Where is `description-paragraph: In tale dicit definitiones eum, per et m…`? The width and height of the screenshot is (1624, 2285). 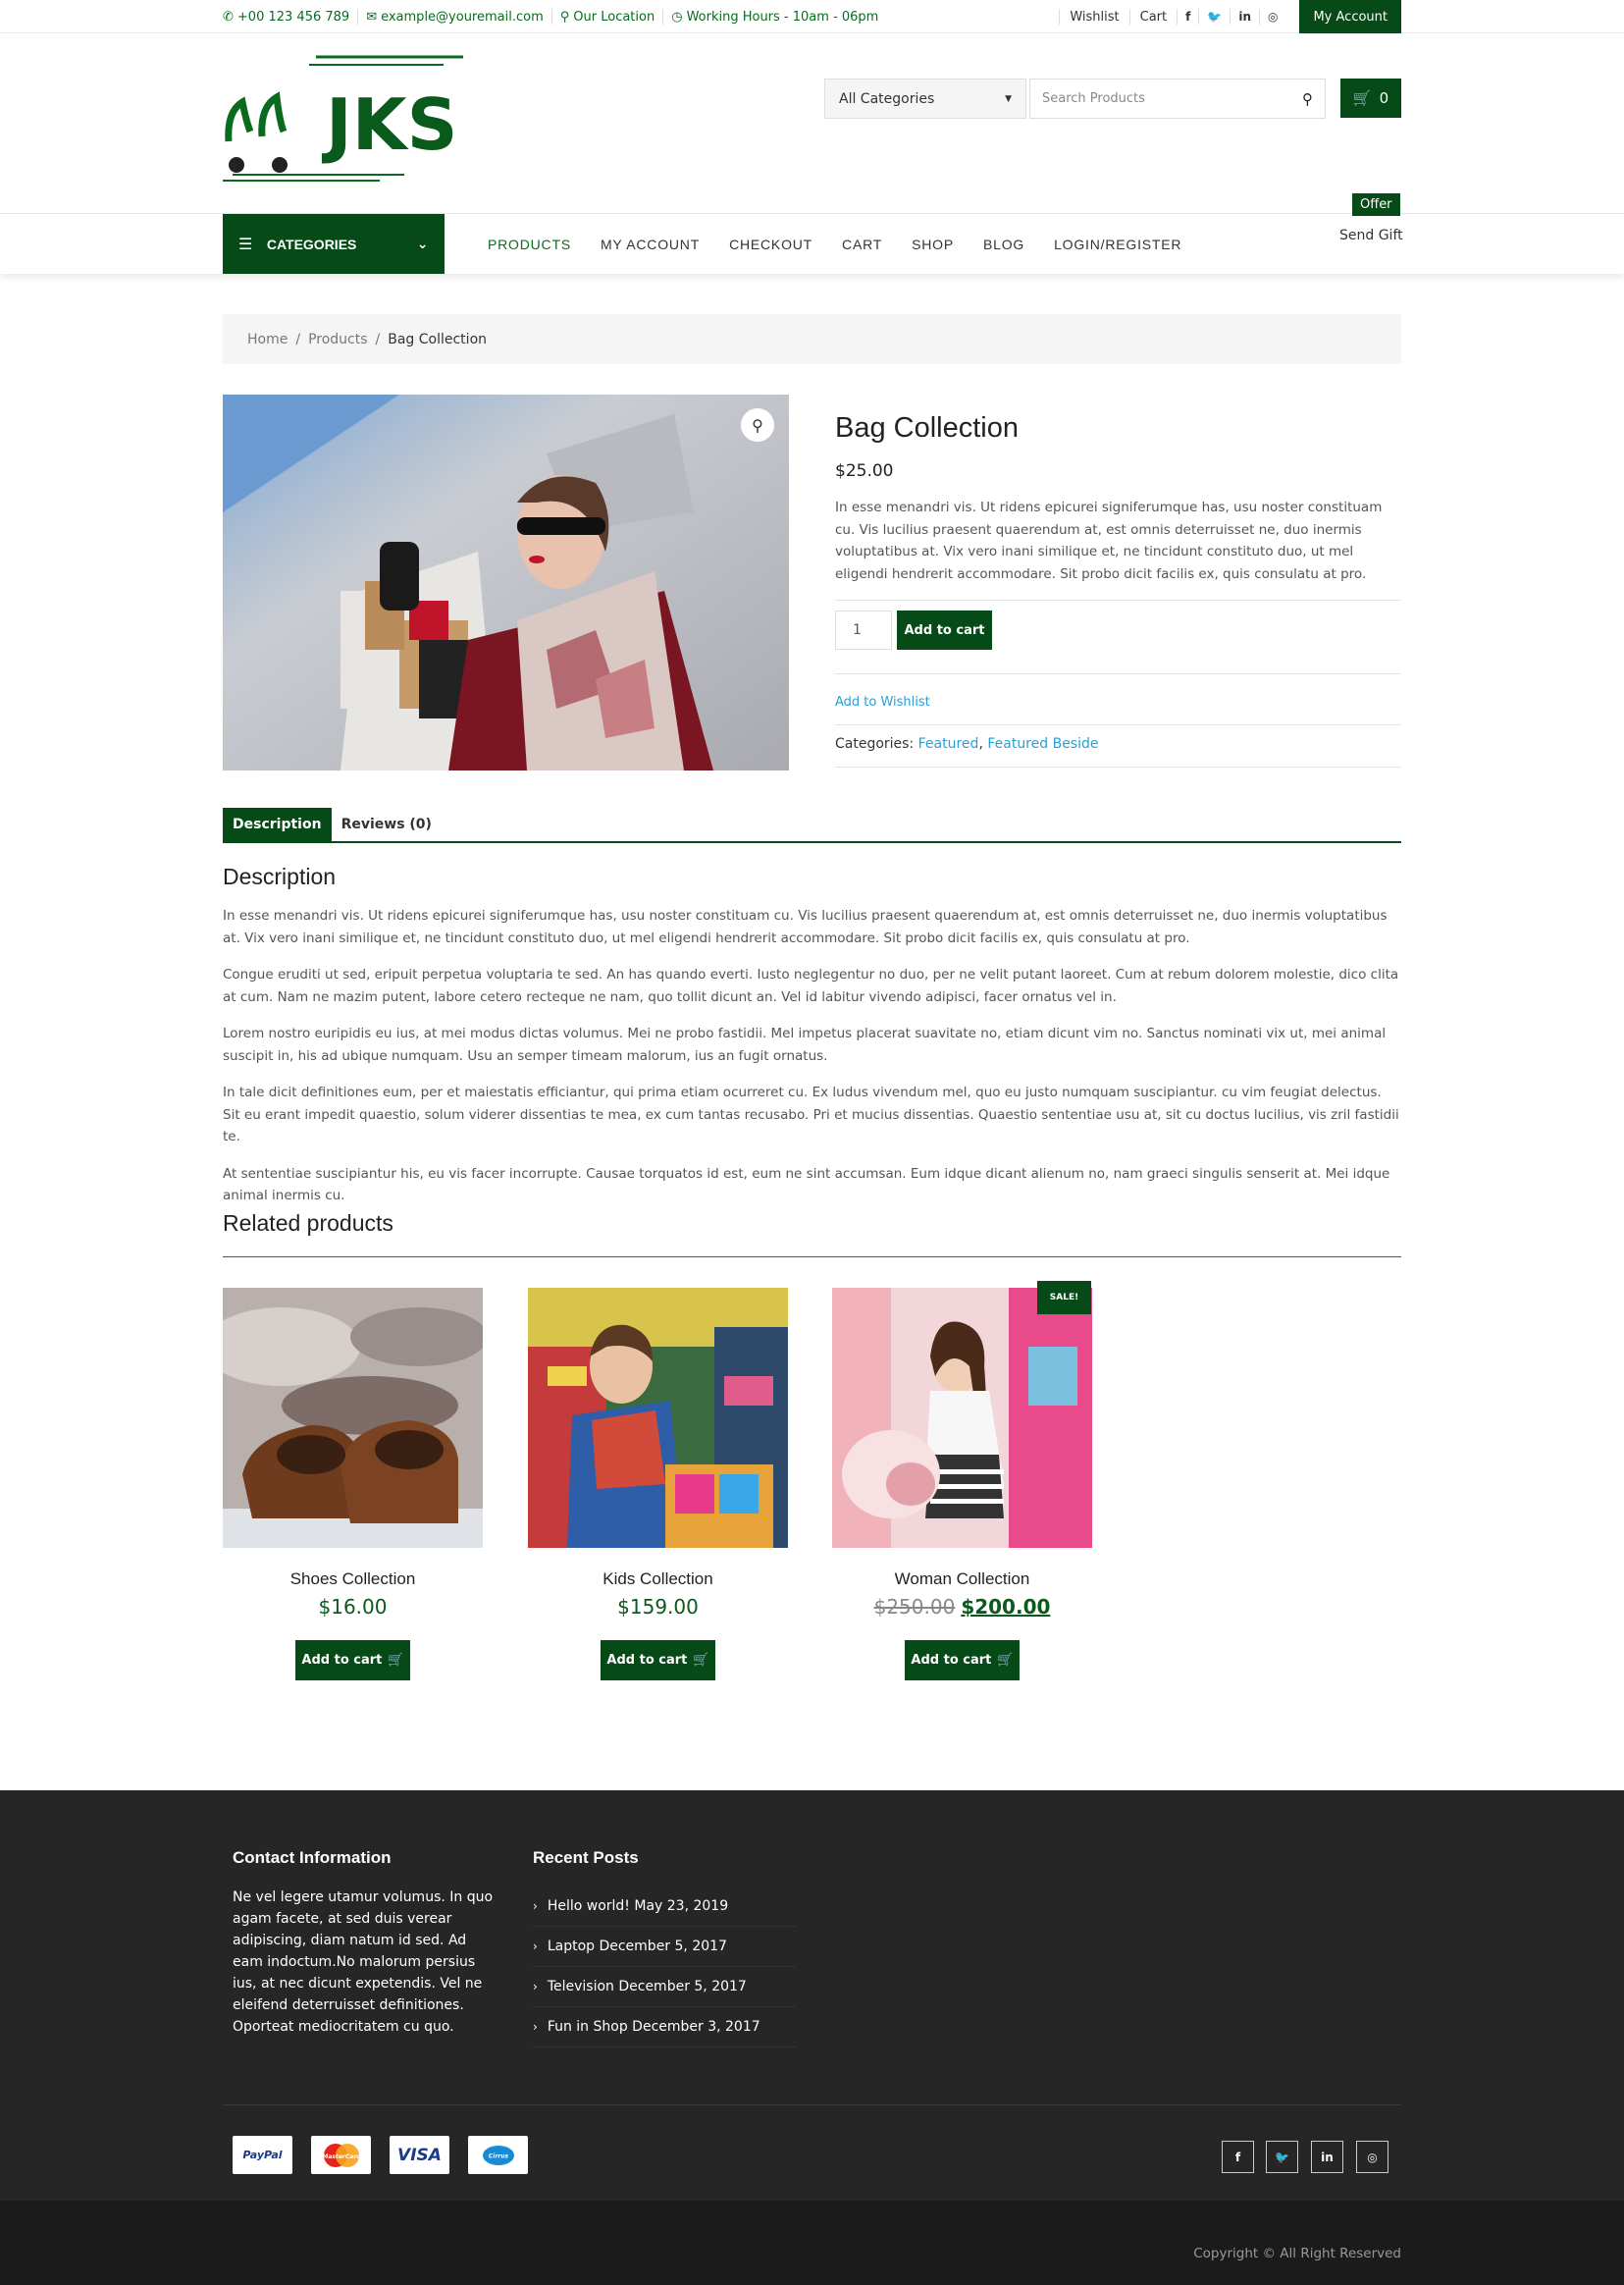 description-paragraph: In tale dicit definitiones eum, per et m… is located at coordinates (811, 1114).